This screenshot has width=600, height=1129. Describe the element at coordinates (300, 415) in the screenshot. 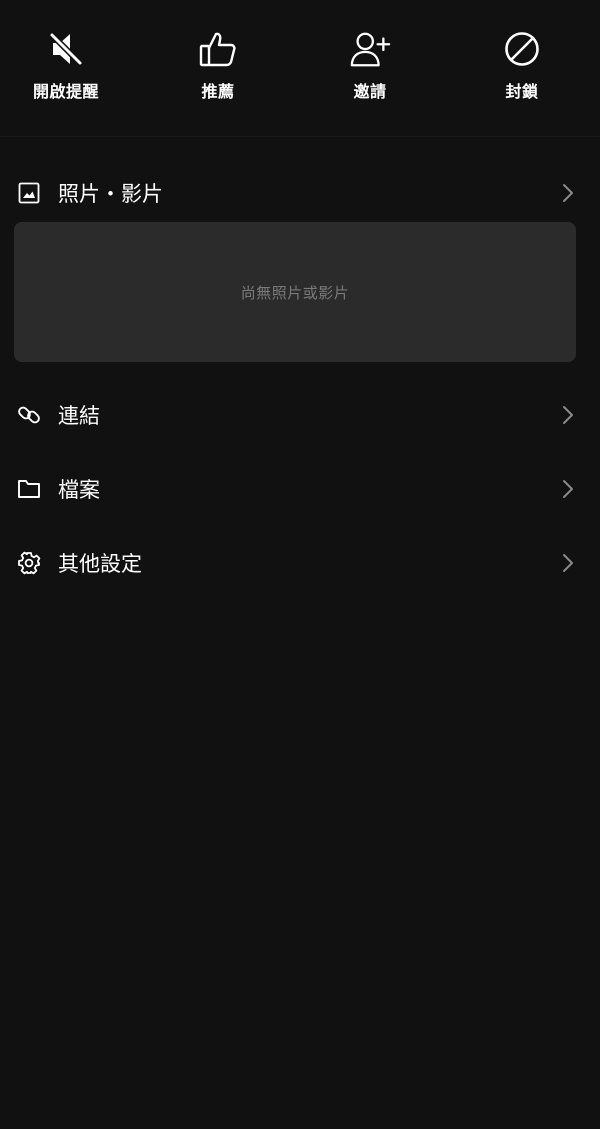

I see `links-row: 連結` at that location.